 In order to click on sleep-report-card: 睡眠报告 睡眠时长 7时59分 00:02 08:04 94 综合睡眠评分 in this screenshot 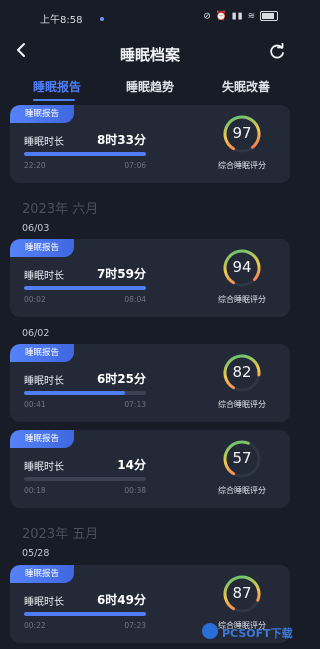, I will do `click(150, 278)`.